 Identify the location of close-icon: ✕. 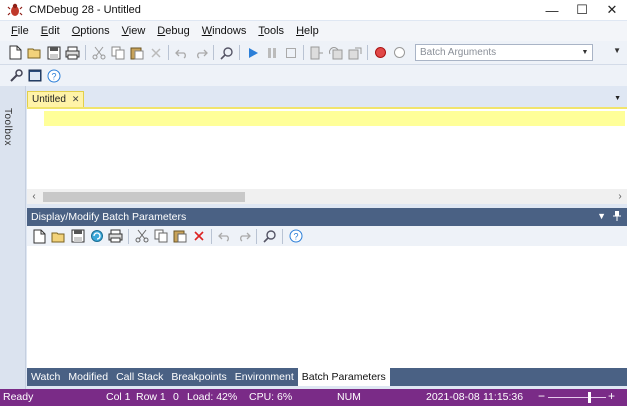
(612, 9).